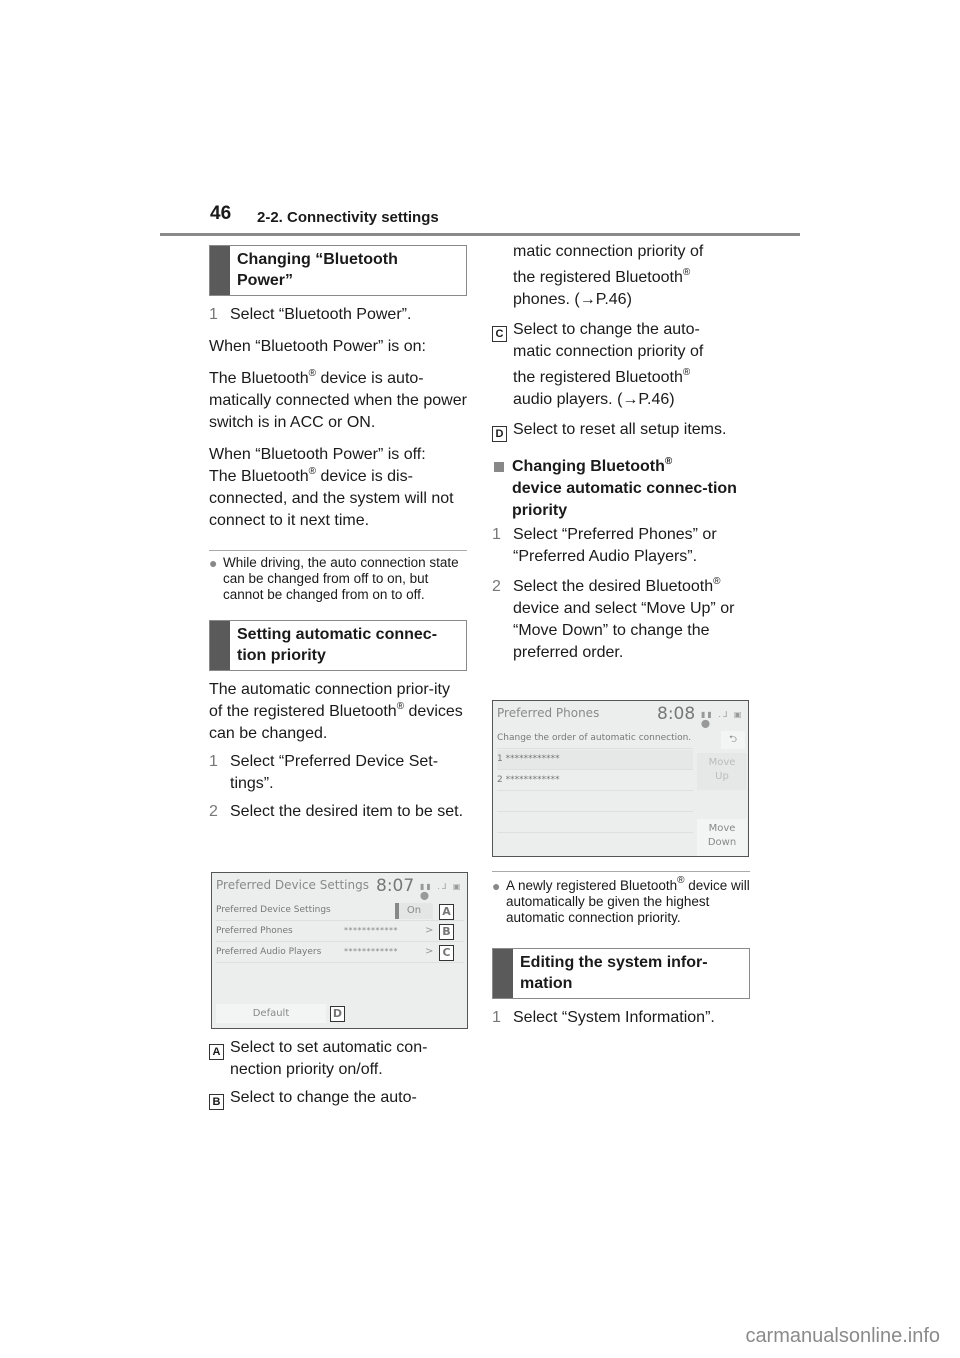  What do you see at coordinates (595, 760) in the screenshot?
I see `device-row-1: 1 ************` at bounding box center [595, 760].